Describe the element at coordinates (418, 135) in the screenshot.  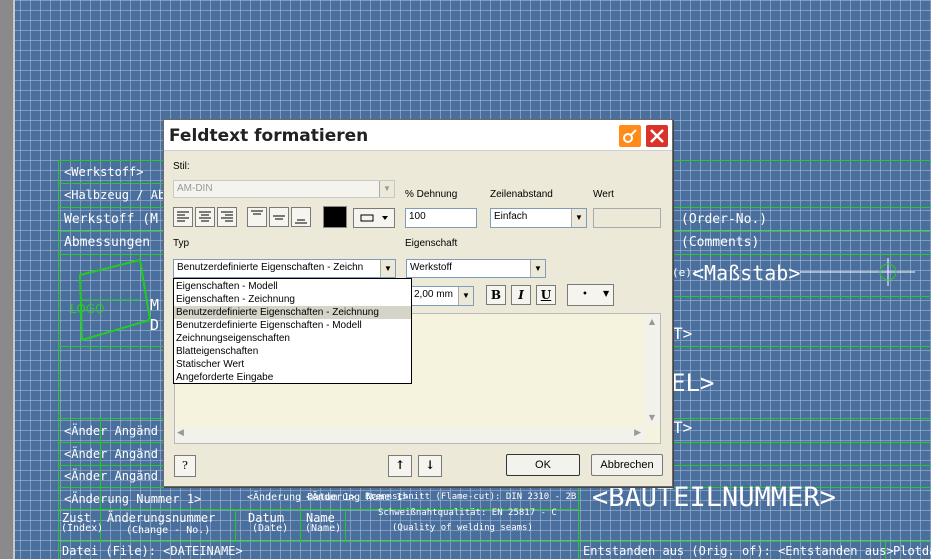
I see `dialog-titlebar: Feldtext formatieren` at that location.